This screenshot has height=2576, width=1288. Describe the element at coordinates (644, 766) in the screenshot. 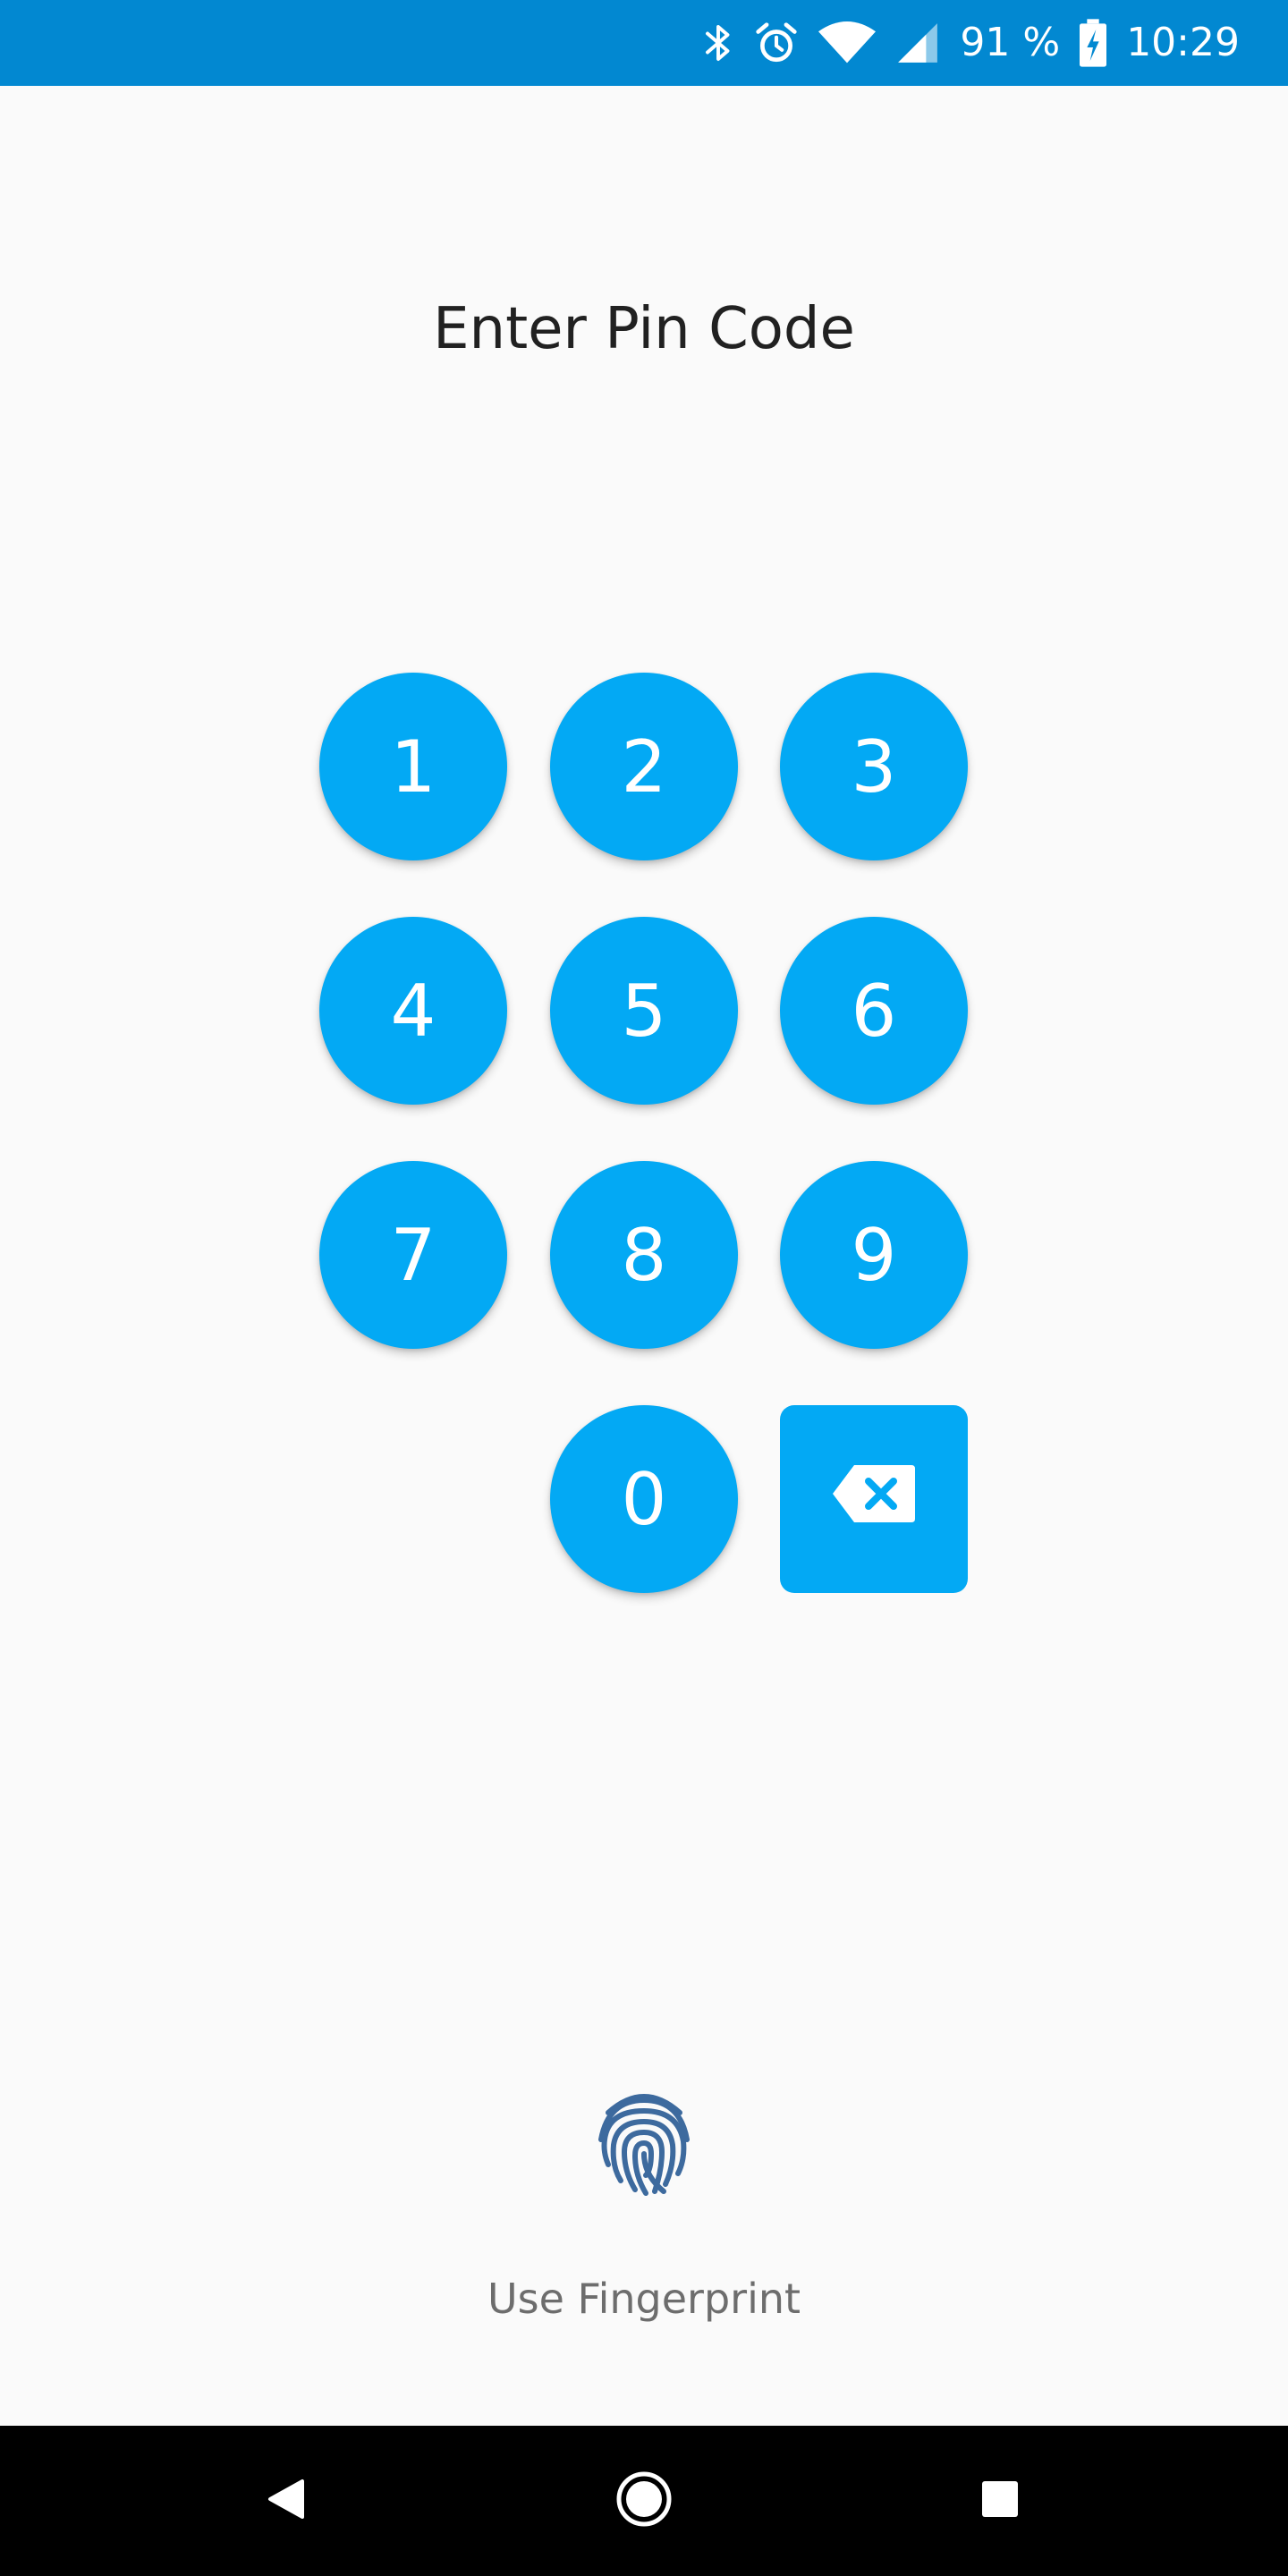

I see `key-2: 2` at that location.